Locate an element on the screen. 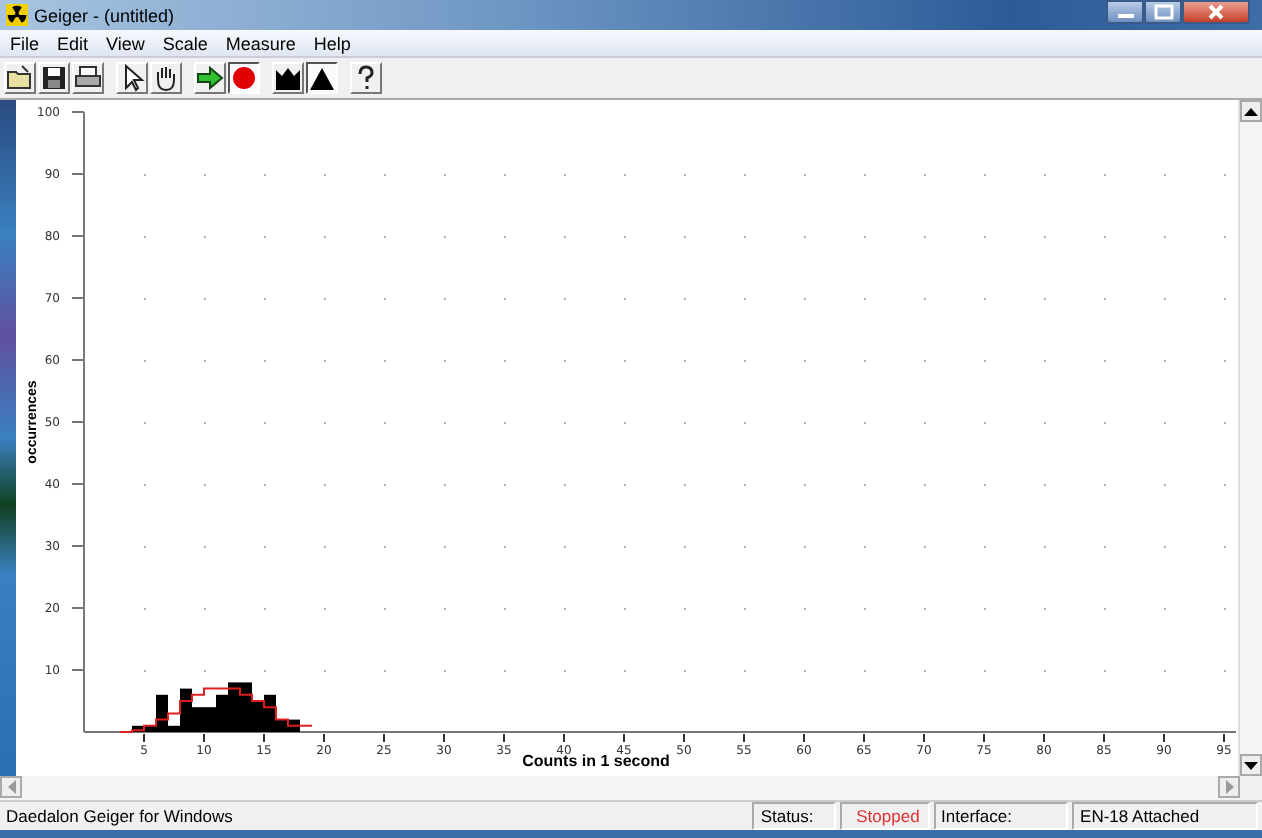 The height and width of the screenshot is (838, 1262). histogram-icon is located at coordinates (288, 78).